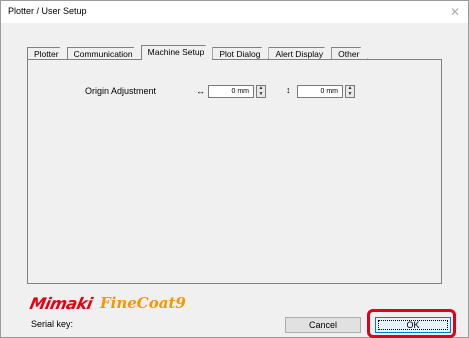  What do you see at coordinates (143, 303) in the screenshot?
I see `logo-product: FineCoat9` at bounding box center [143, 303].